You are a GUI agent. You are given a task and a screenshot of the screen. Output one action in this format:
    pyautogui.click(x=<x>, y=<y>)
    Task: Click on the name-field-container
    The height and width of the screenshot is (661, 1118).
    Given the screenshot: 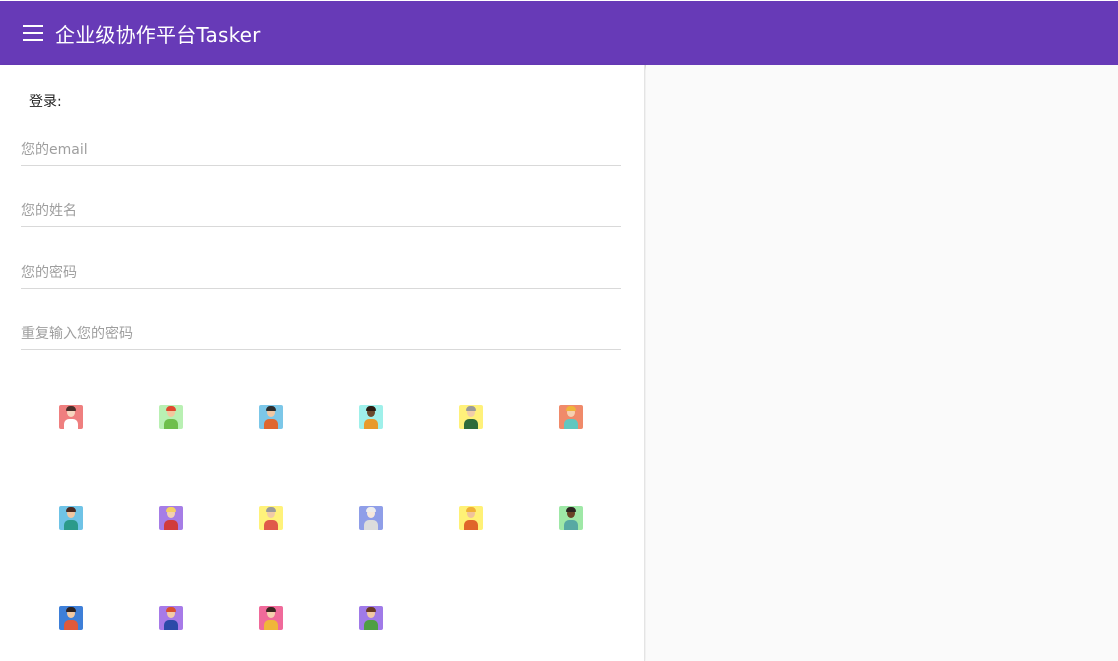 What is the action you would take?
    pyautogui.click(x=321, y=212)
    